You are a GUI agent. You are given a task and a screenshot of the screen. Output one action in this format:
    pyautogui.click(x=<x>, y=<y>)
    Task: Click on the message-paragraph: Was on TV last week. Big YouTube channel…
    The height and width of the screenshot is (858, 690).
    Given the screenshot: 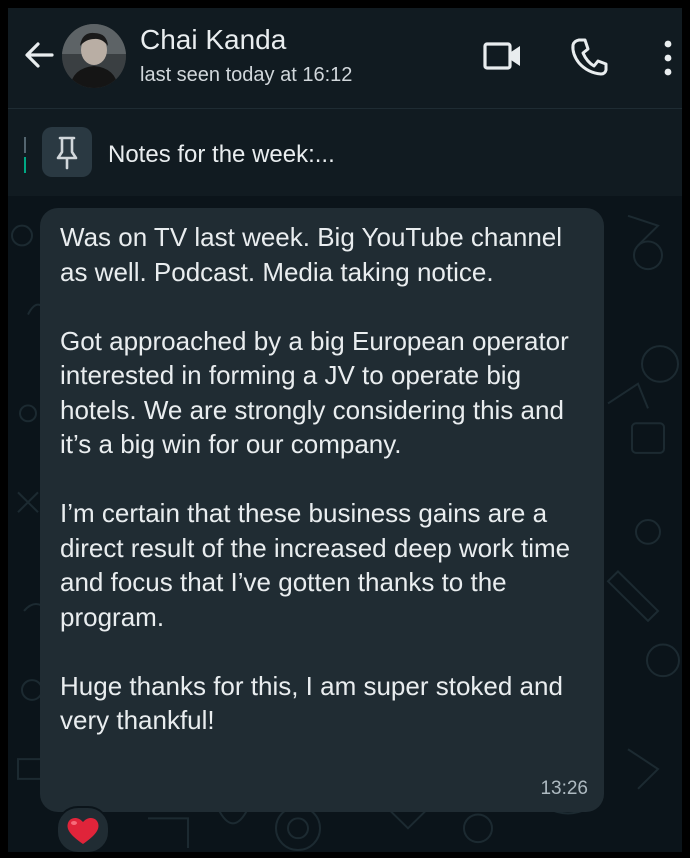 What is the action you would take?
    pyautogui.click(x=311, y=254)
    